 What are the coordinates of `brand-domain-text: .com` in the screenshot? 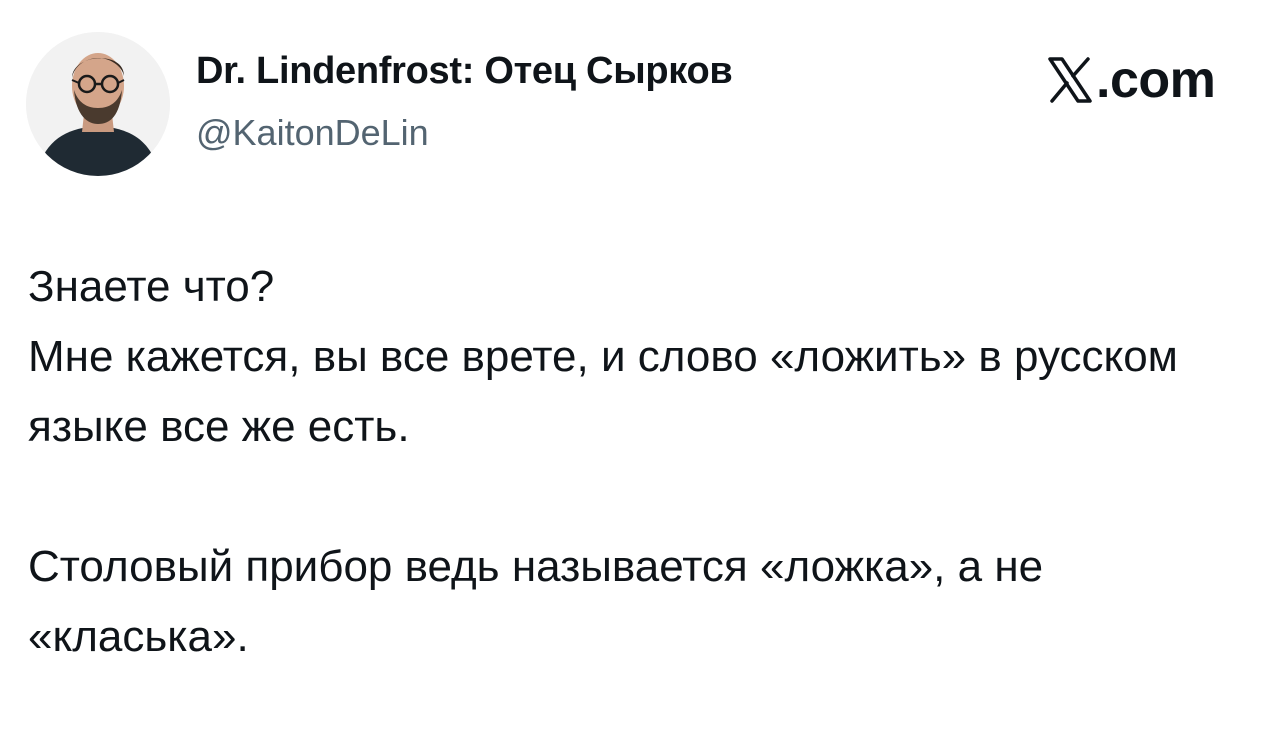 It's located at (1156, 80).